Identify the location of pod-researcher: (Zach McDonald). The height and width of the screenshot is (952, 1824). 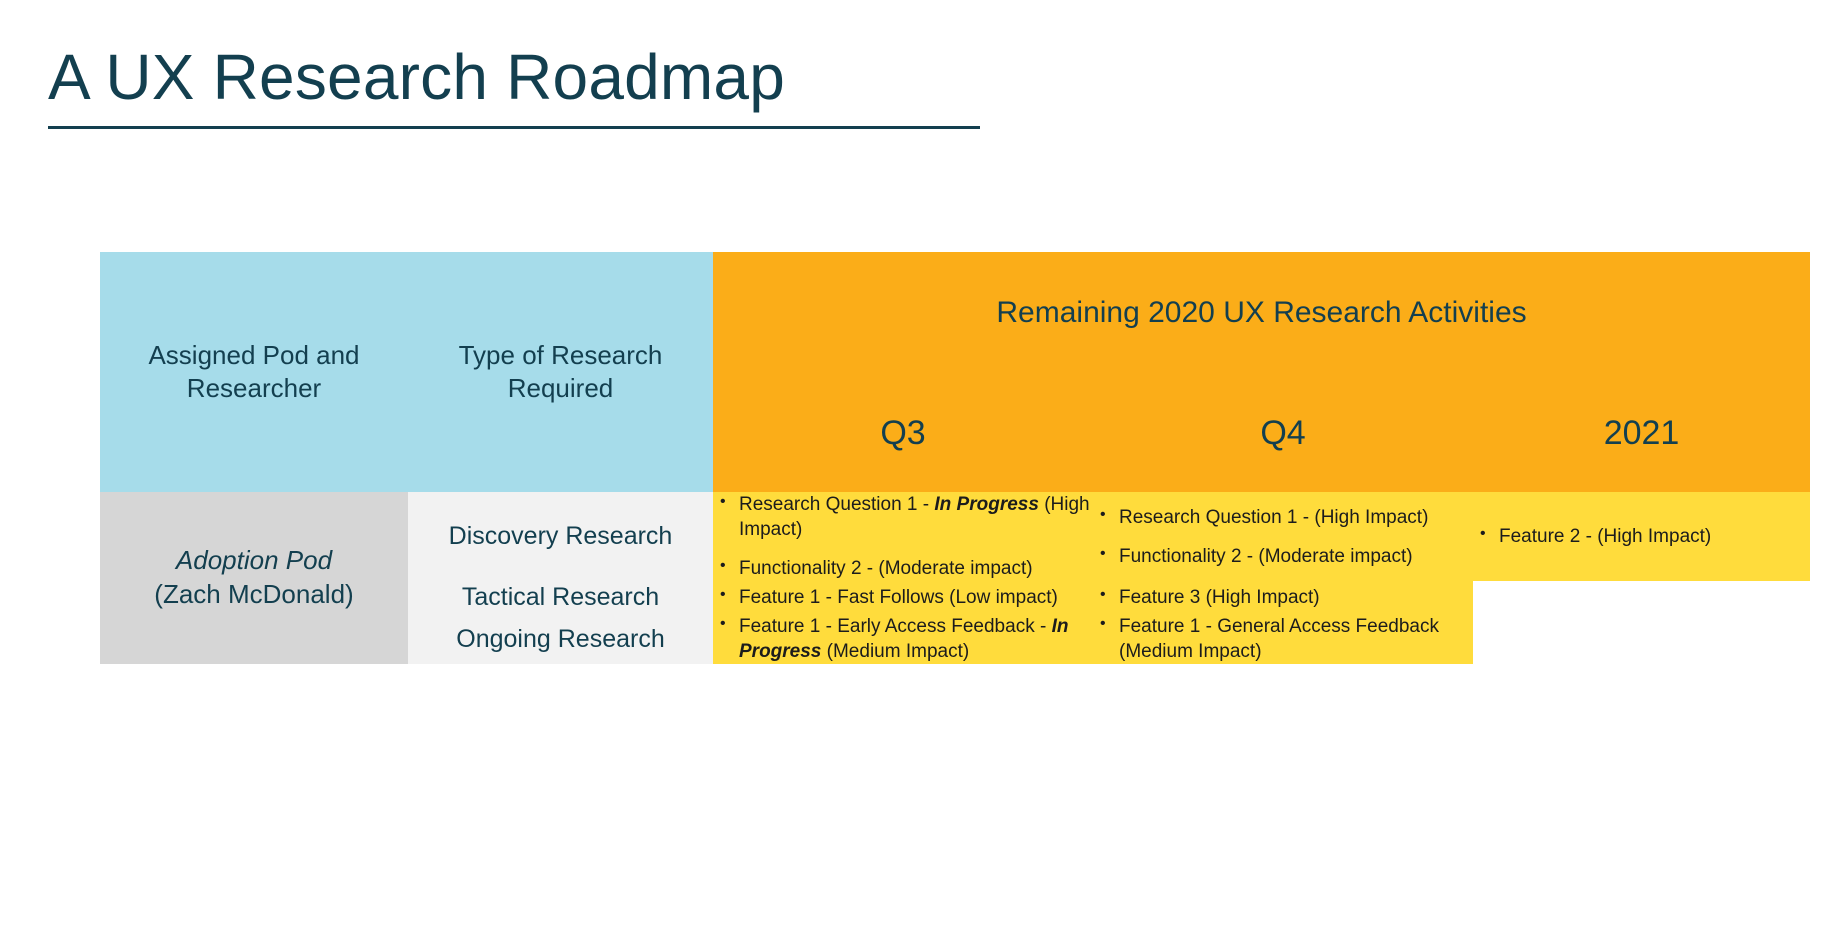
(254, 593).